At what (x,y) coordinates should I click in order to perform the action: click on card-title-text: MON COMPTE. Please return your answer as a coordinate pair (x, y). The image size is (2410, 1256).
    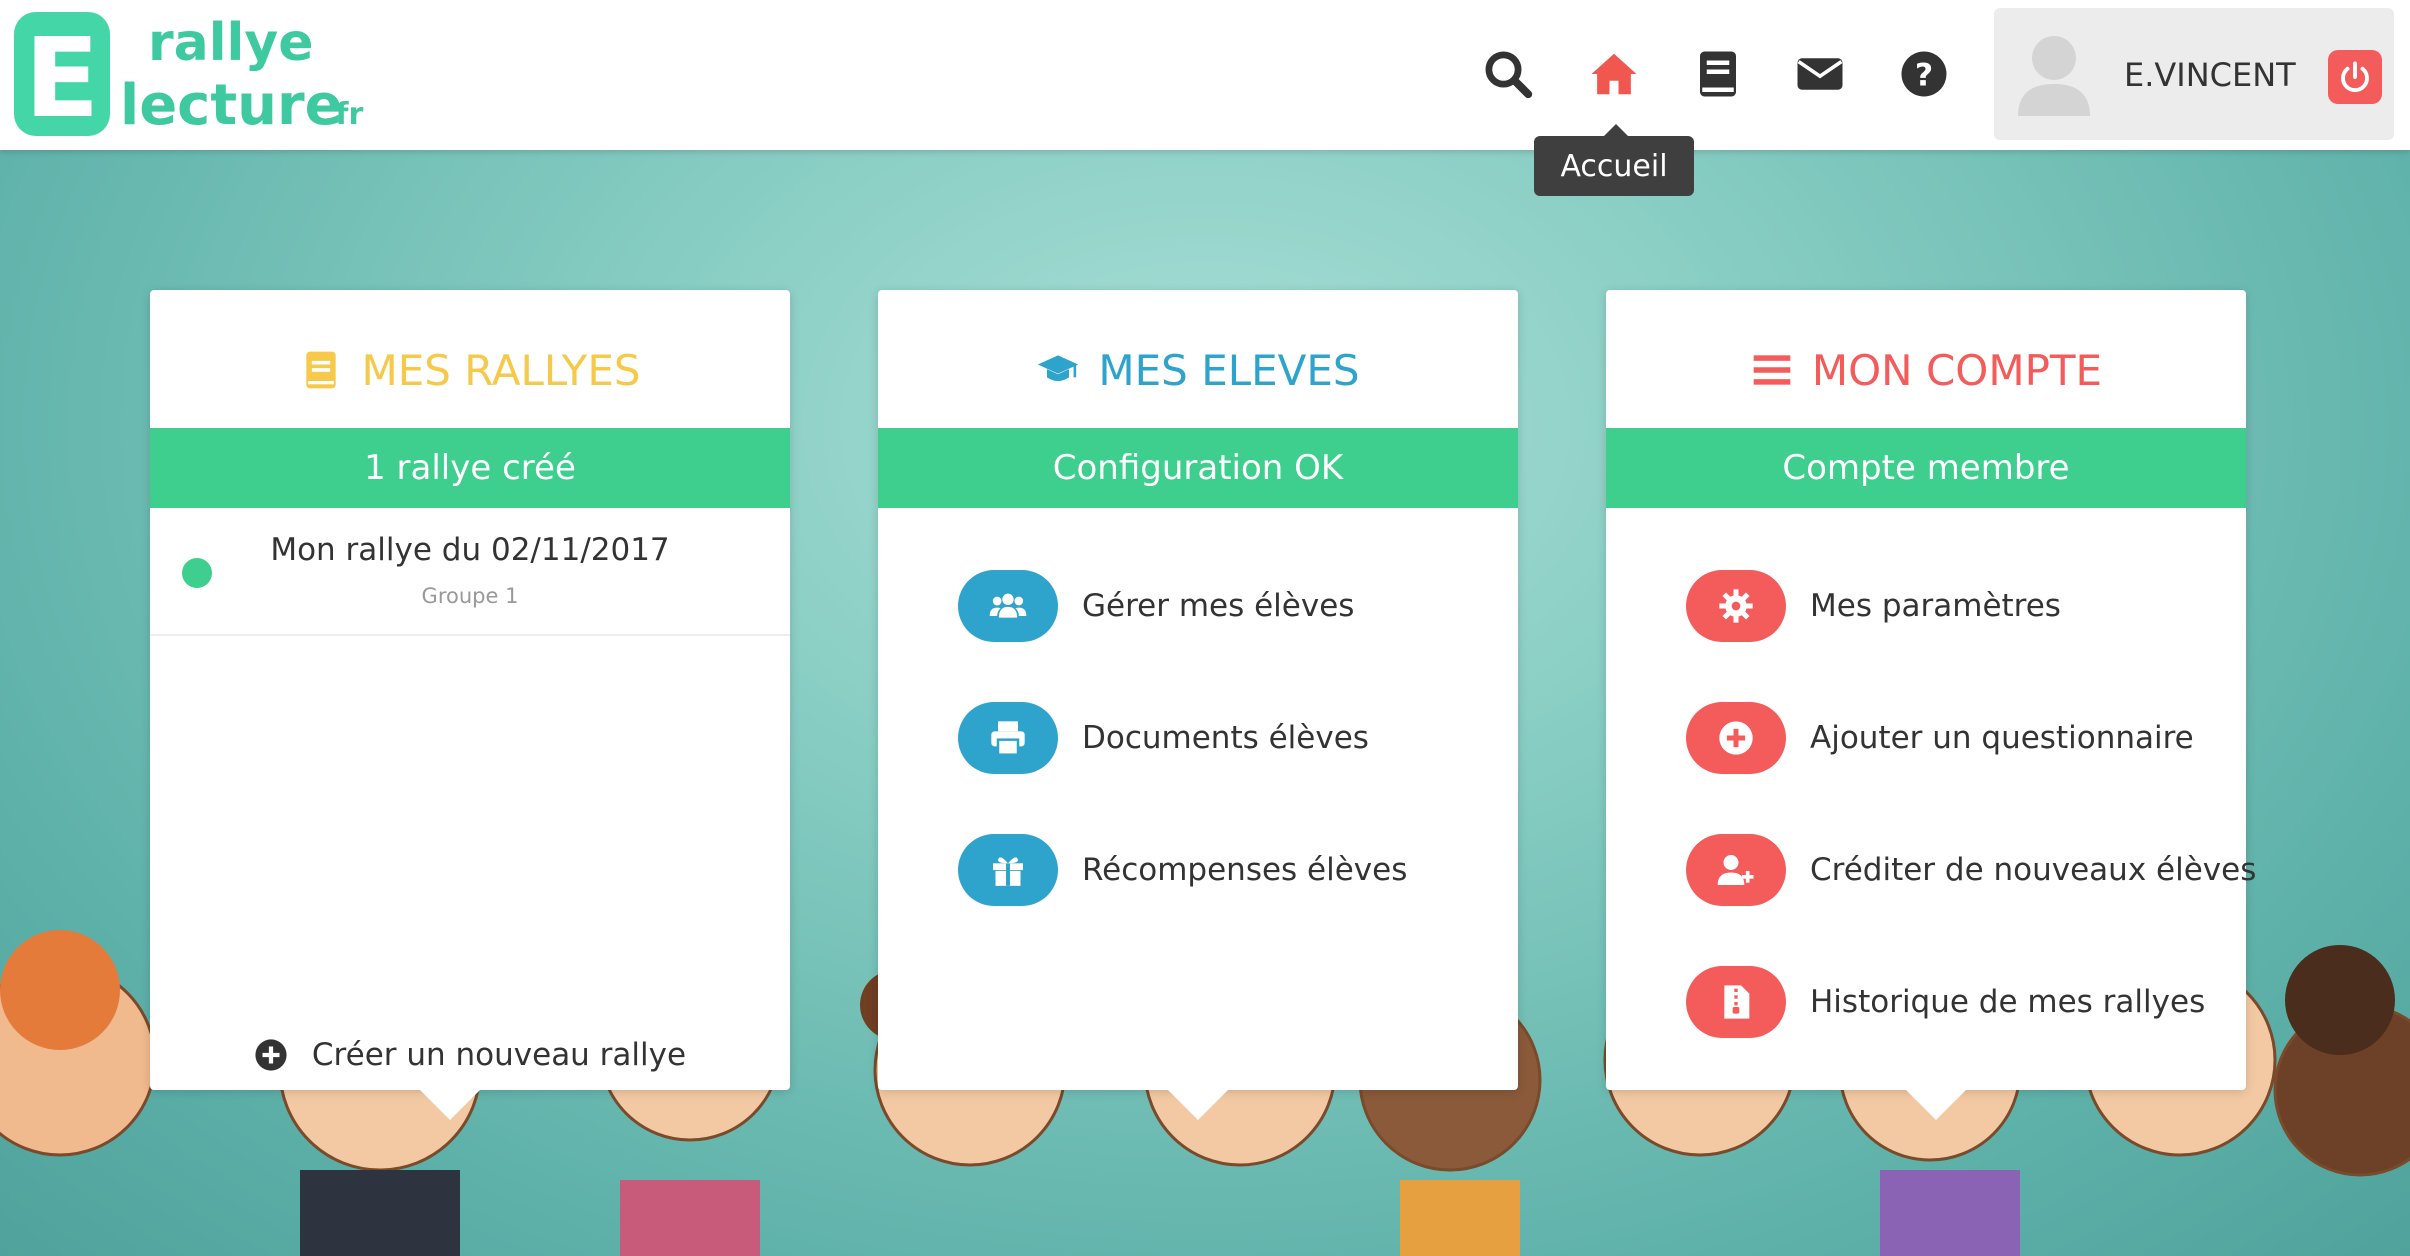
    Looking at the image, I should click on (1957, 370).